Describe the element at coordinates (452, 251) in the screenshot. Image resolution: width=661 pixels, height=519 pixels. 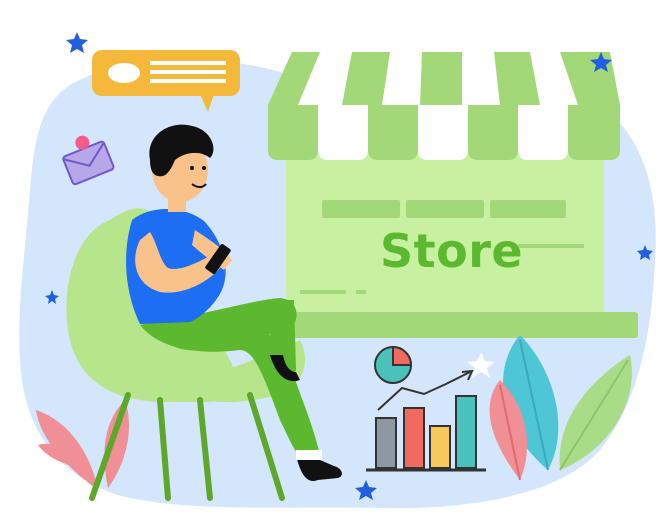
I see `store-sign-label: Store` at that location.